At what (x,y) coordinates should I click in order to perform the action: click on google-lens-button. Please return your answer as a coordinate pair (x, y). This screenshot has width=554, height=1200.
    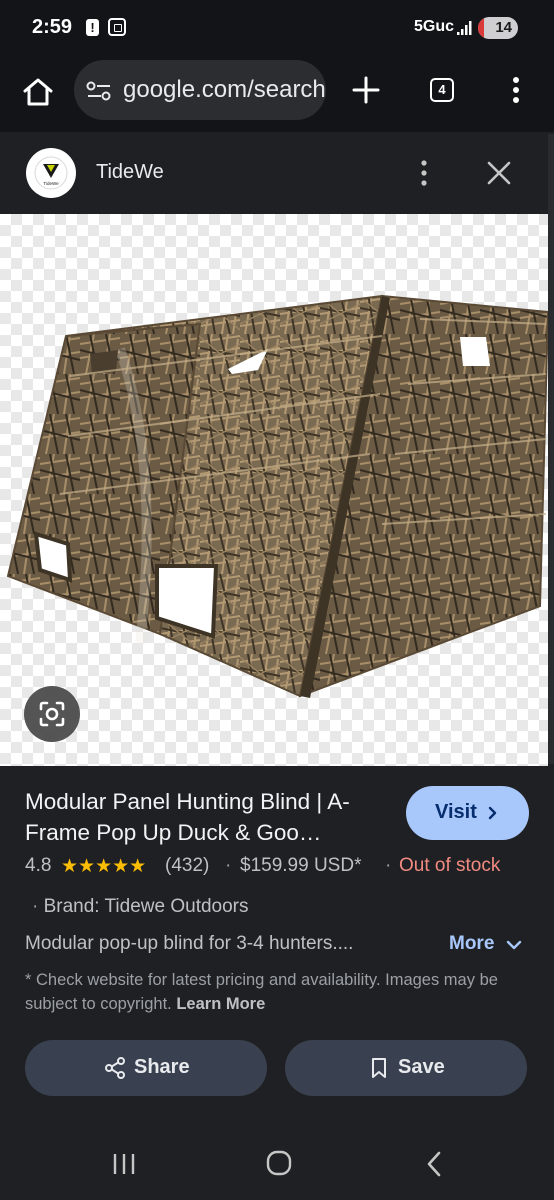
    Looking at the image, I should click on (52, 714).